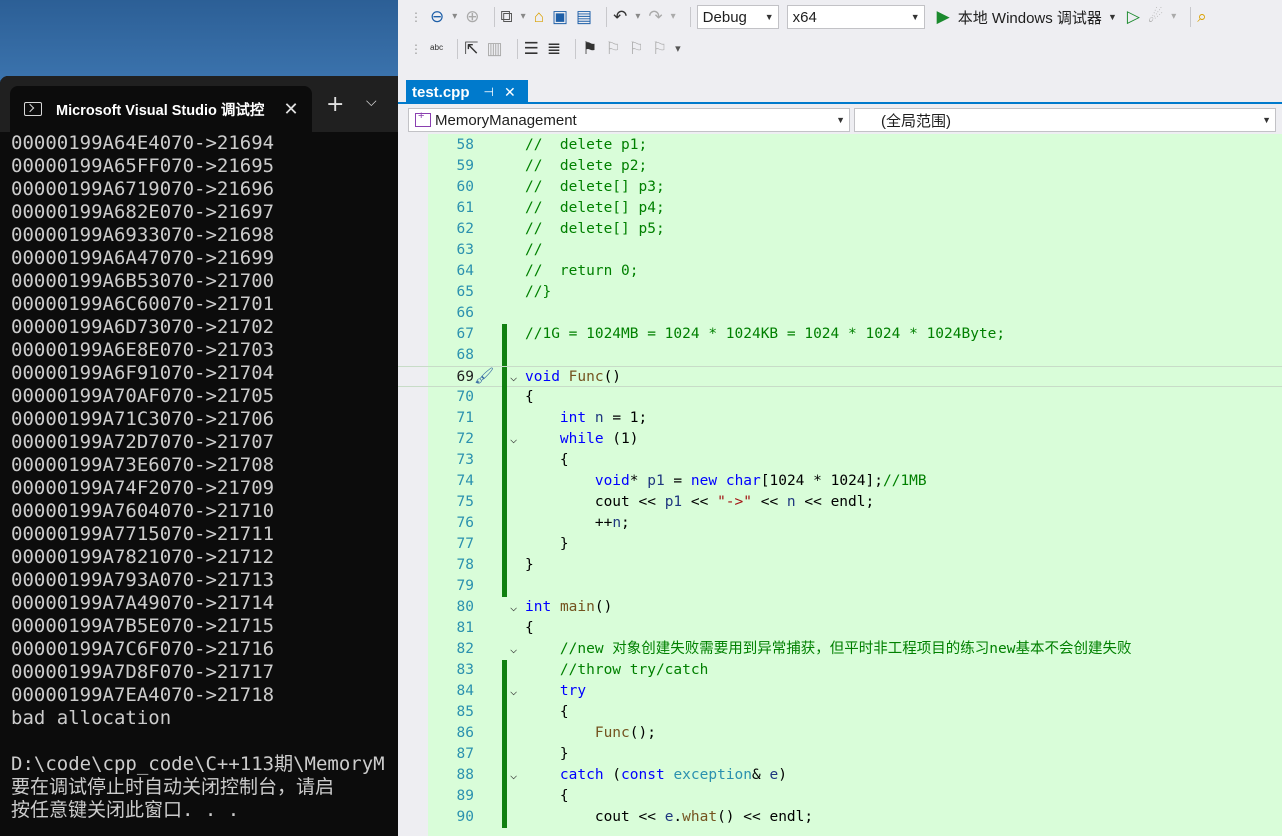  I want to click on code-line: 68, so click(840, 355).